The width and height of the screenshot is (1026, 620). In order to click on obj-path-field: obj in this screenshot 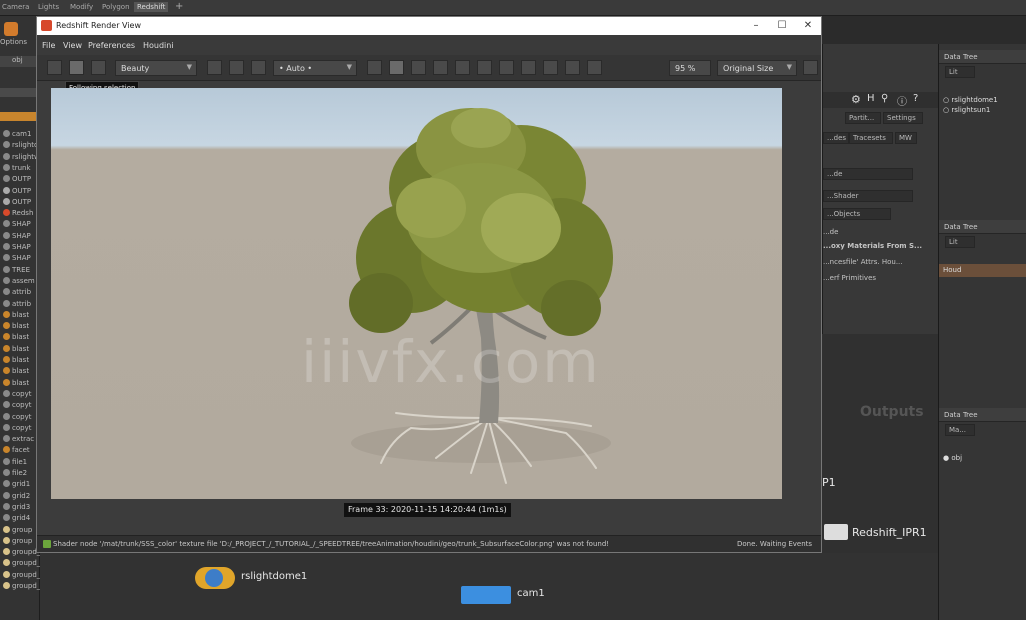, I will do `click(20, 61)`.